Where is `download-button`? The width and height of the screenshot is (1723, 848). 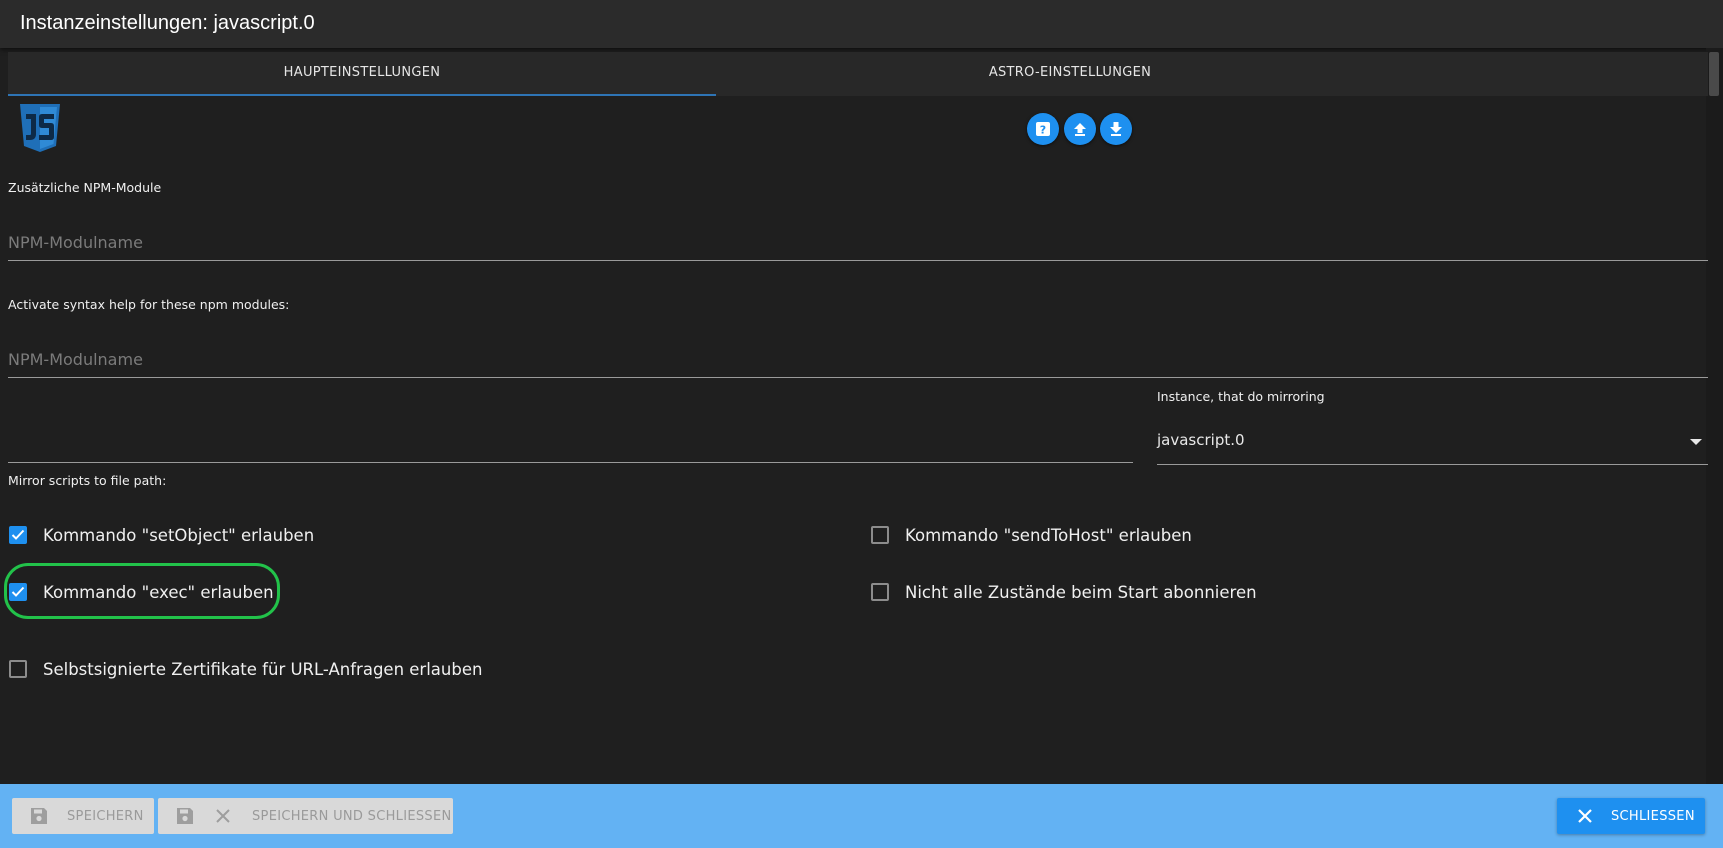 download-button is located at coordinates (1116, 129).